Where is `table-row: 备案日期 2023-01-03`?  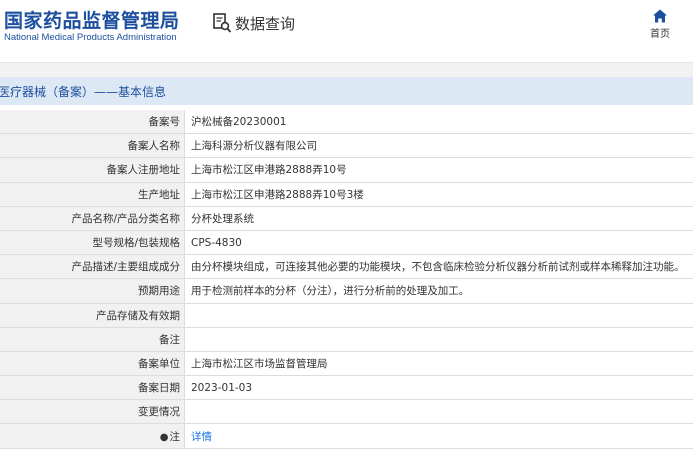
table-row: 备案日期 2023-01-03 is located at coordinates (346, 388).